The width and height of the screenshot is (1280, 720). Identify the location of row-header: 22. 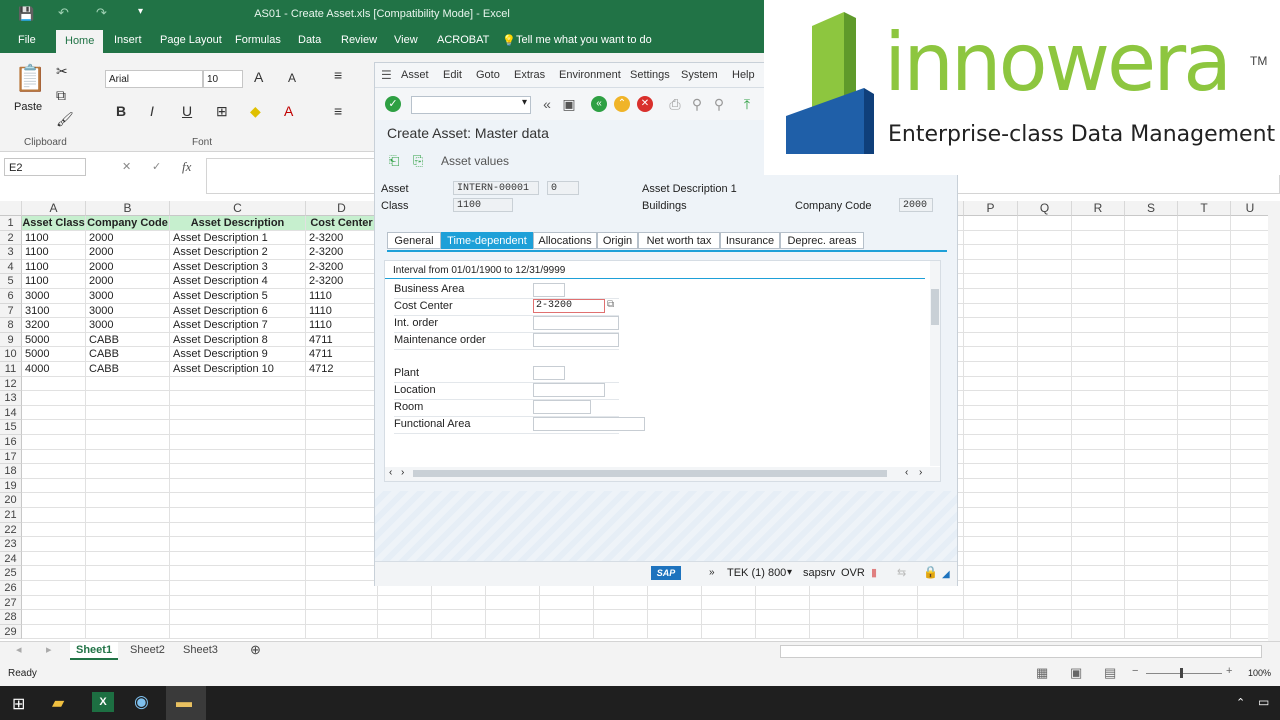
(11, 530).